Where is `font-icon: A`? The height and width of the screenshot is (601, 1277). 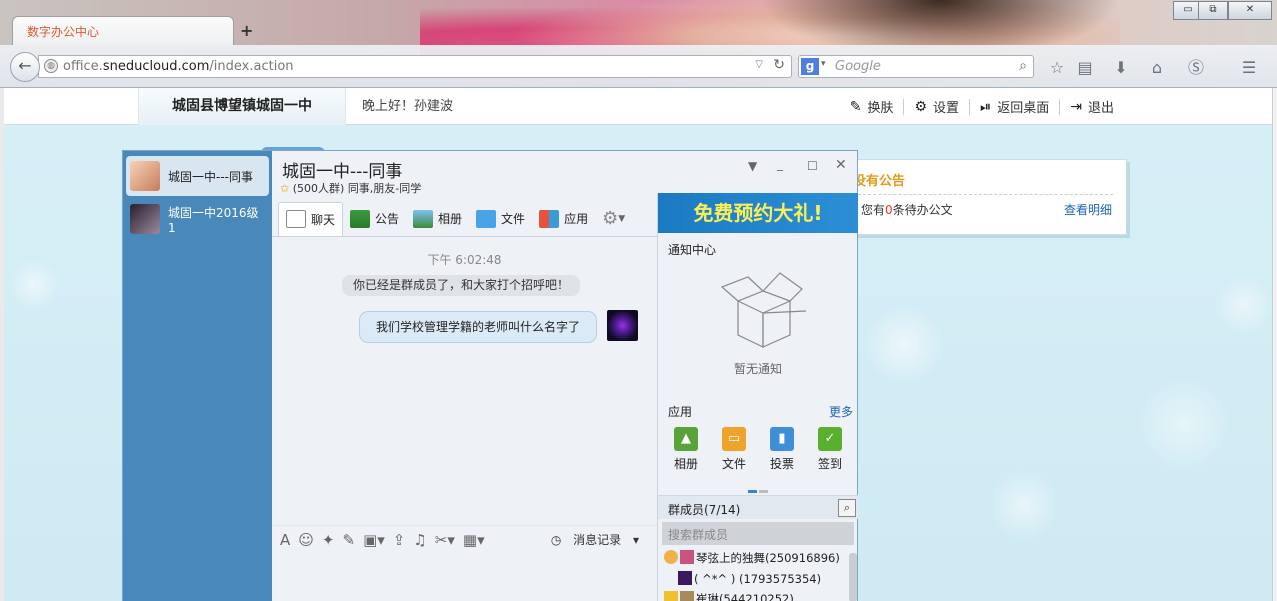
font-icon: A is located at coordinates (285, 540).